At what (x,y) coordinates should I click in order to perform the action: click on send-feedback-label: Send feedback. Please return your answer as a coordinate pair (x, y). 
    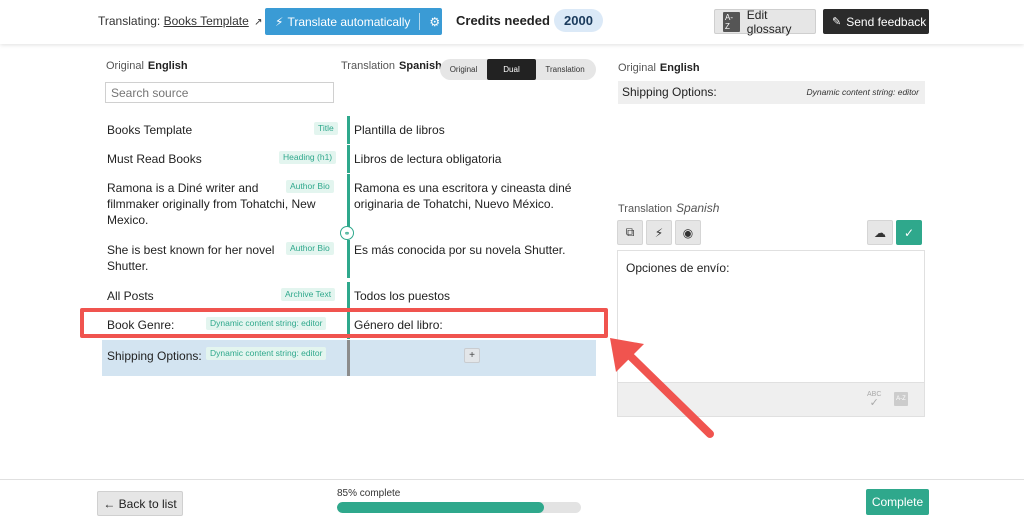
    Looking at the image, I should click on (886, 21).